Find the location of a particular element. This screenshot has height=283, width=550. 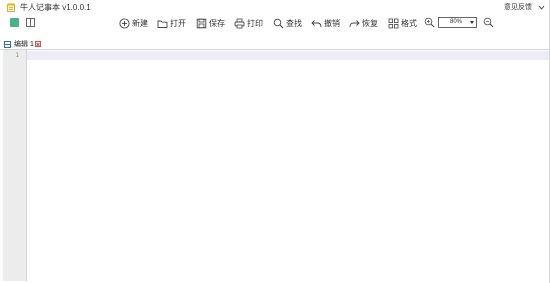

format-button: 格式 is located at coordinates (402, 23).